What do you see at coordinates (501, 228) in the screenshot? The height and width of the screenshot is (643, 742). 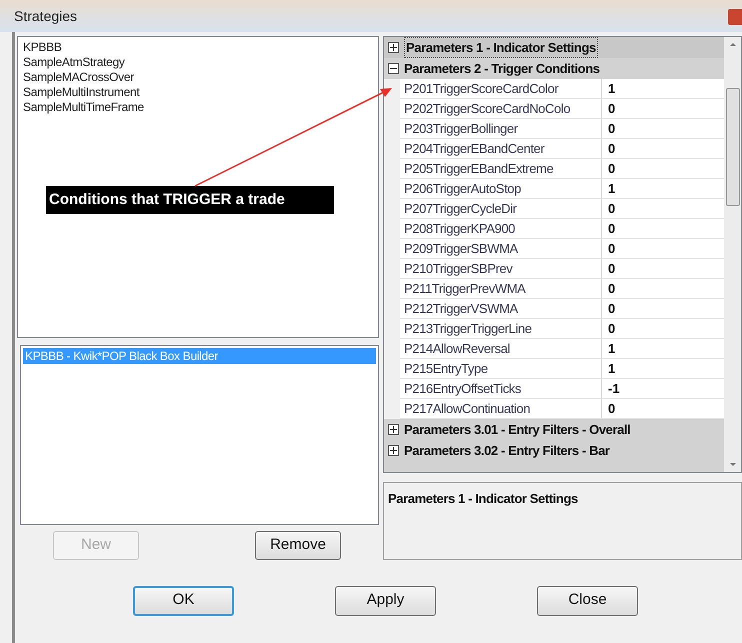 I see `property-name: P208TriggerKPA900` at bounding box center [501, 228].